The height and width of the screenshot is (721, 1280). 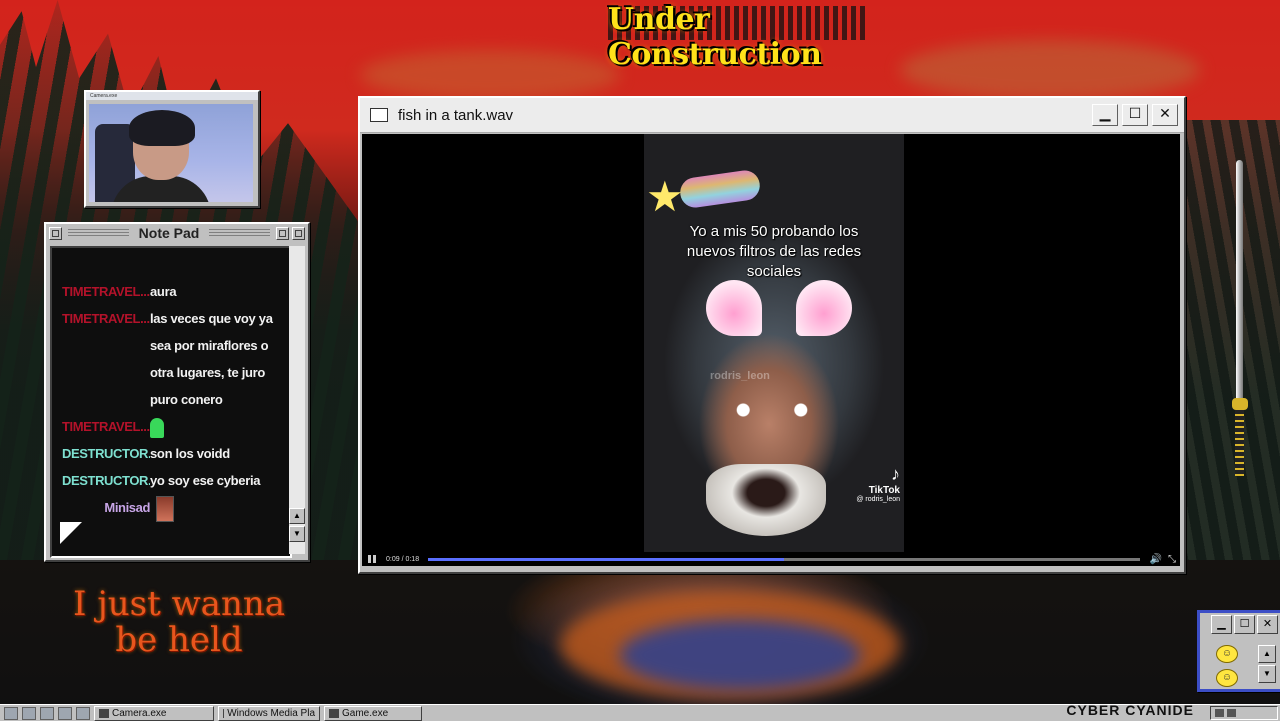 I want to click on under-construction-banner: Under Construction, so click(x=737, y=39).